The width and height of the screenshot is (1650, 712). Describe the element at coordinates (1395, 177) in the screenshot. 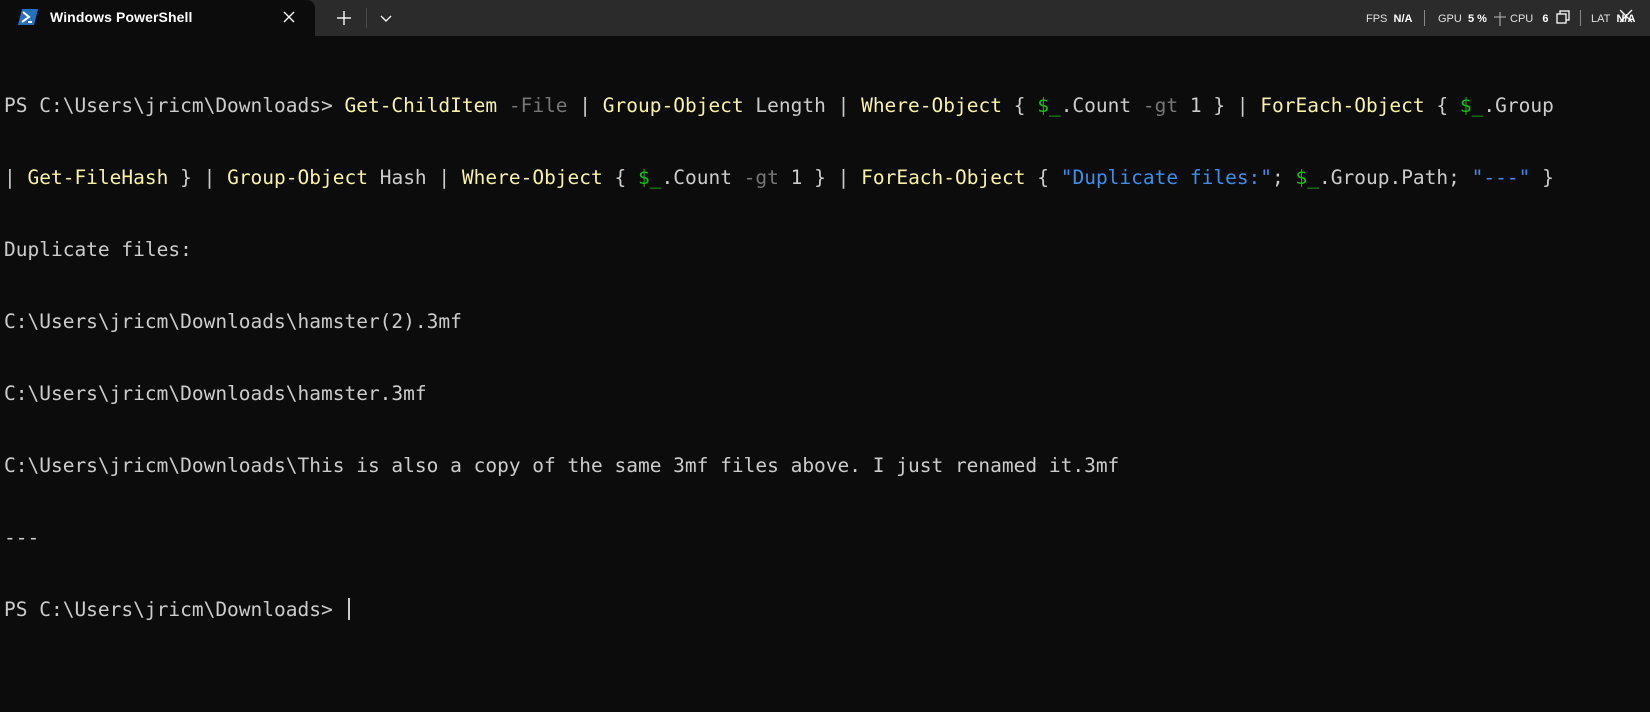

I see `token-plain: .Group.Path;` at that location.